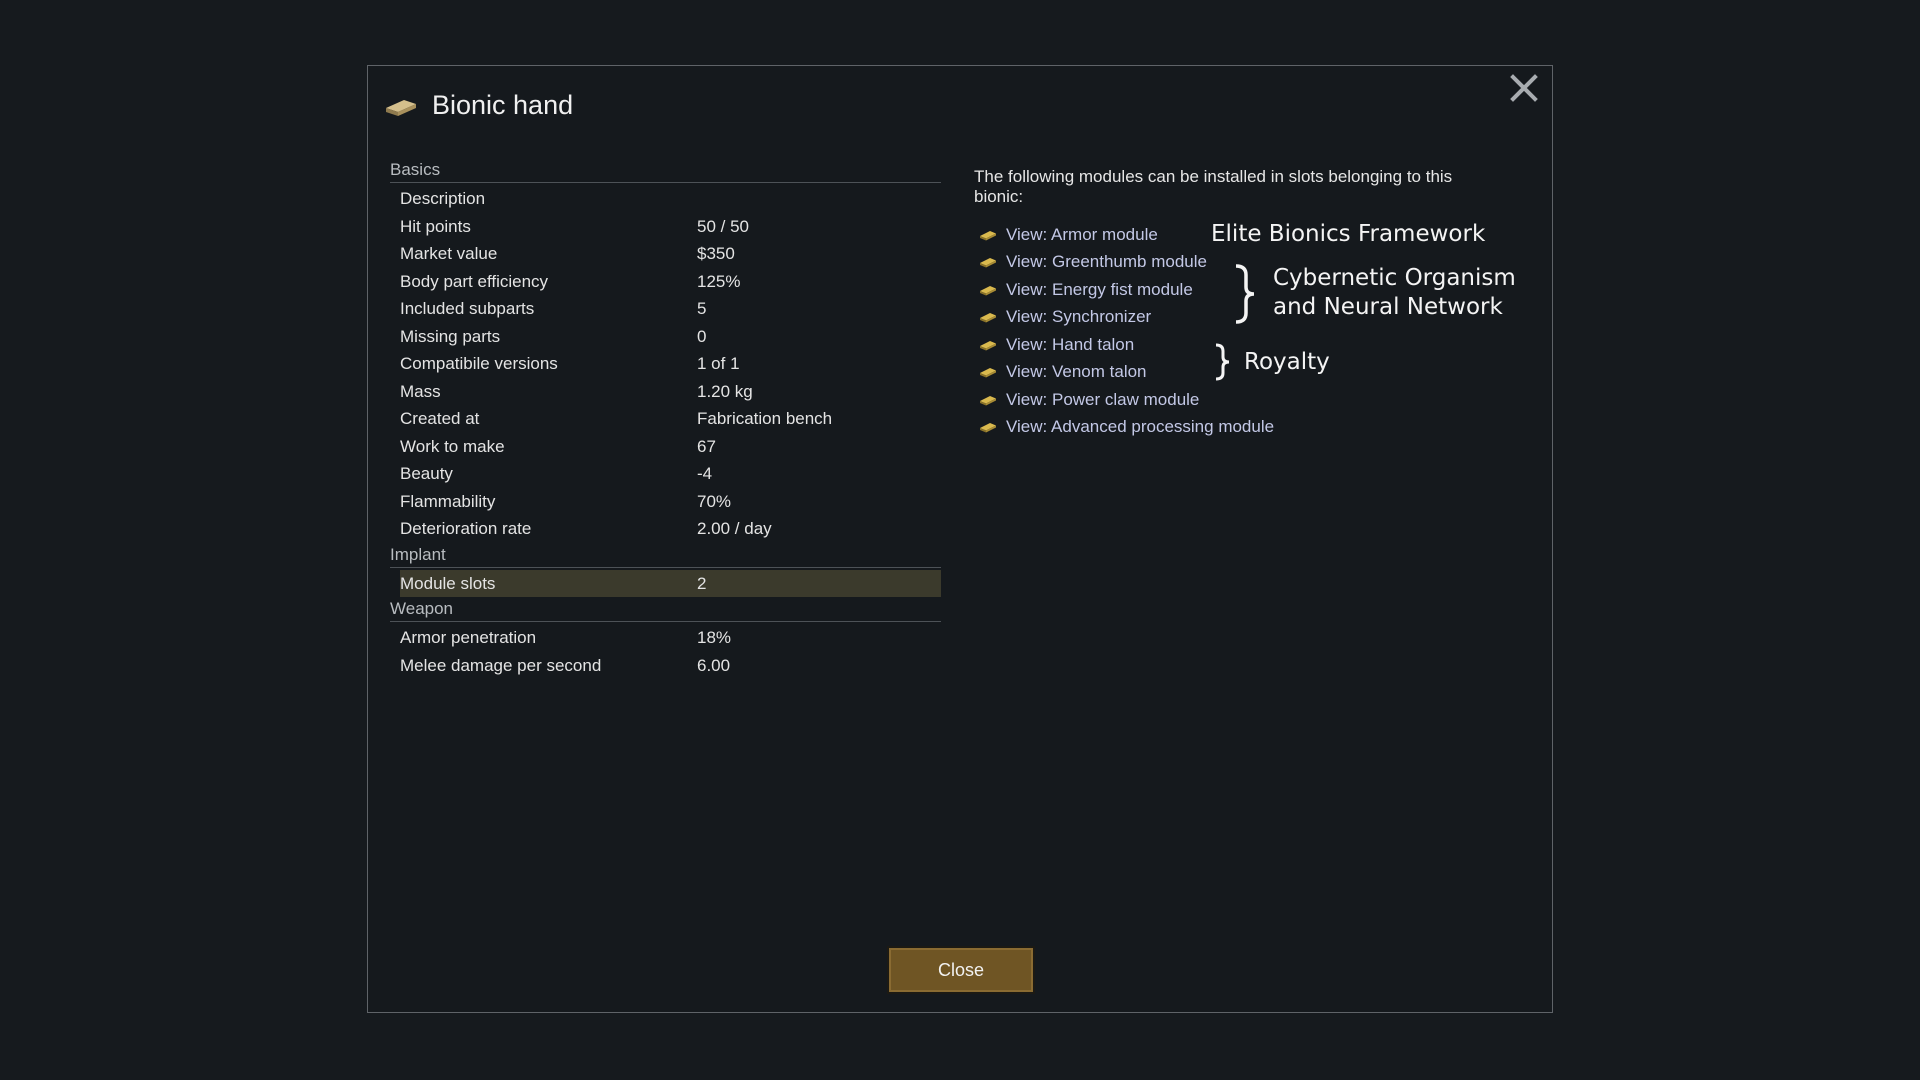  I want to click on module-link: View: Advanced processing module, so click(1254, 428).